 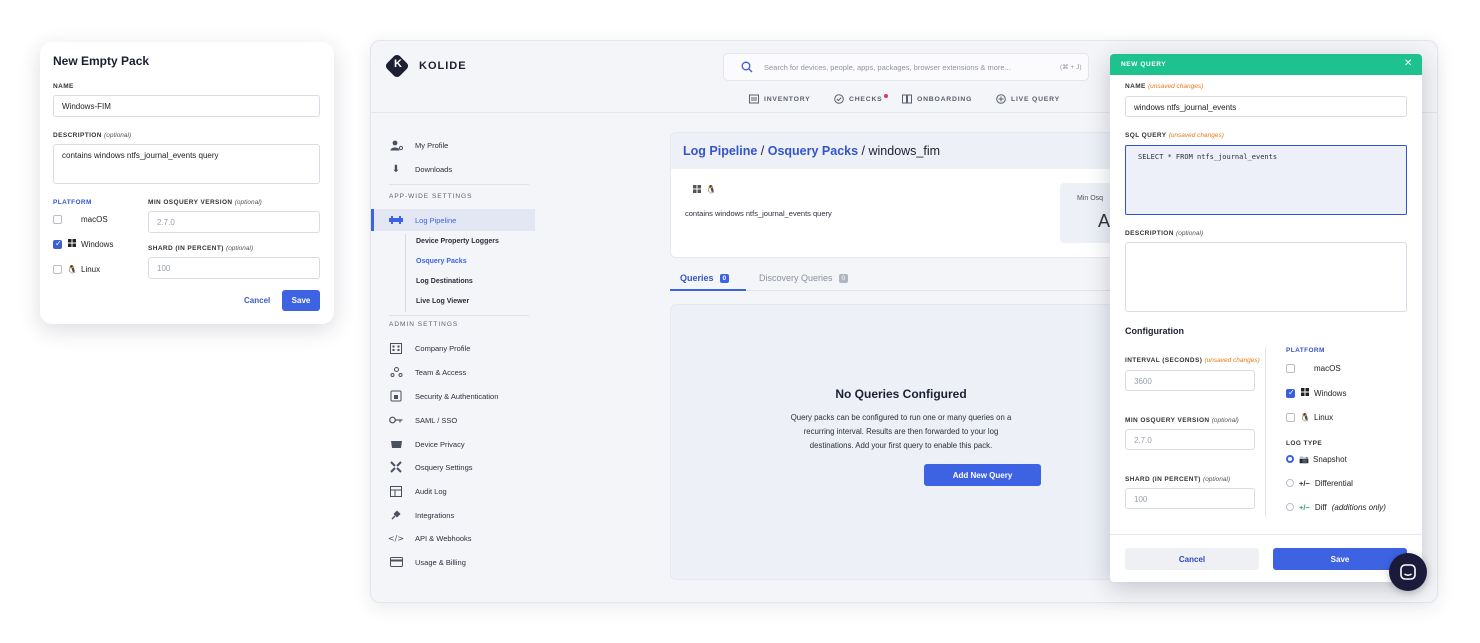 What do you see at coordinates (813, 151) in the screenshot?
I see `breadcrumb-osquery-packs: Osquery Packs` at bounding box center [813, 151].